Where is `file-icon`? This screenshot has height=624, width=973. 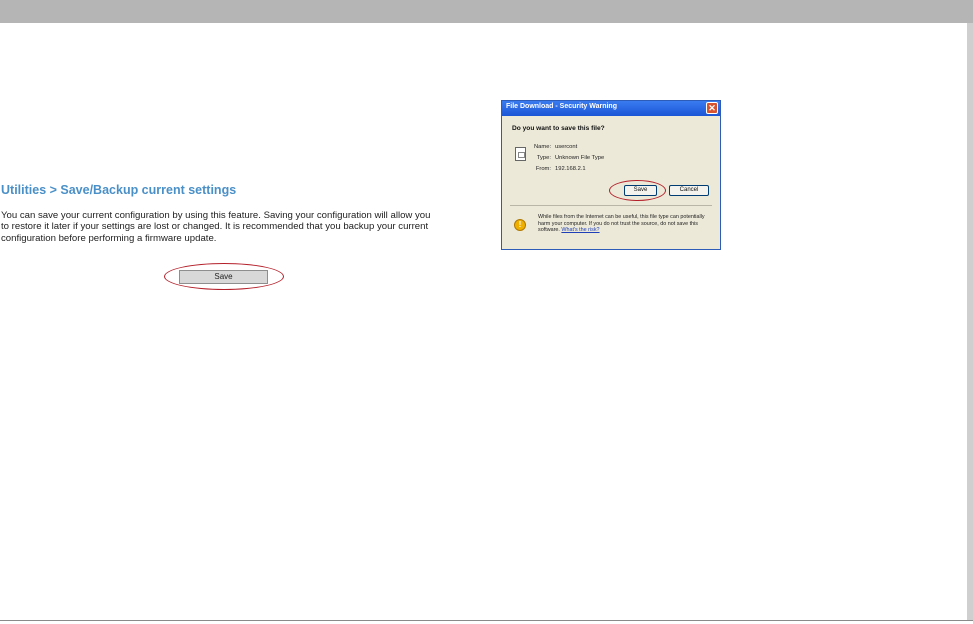
file-icon is located at coordinates (520, 154).